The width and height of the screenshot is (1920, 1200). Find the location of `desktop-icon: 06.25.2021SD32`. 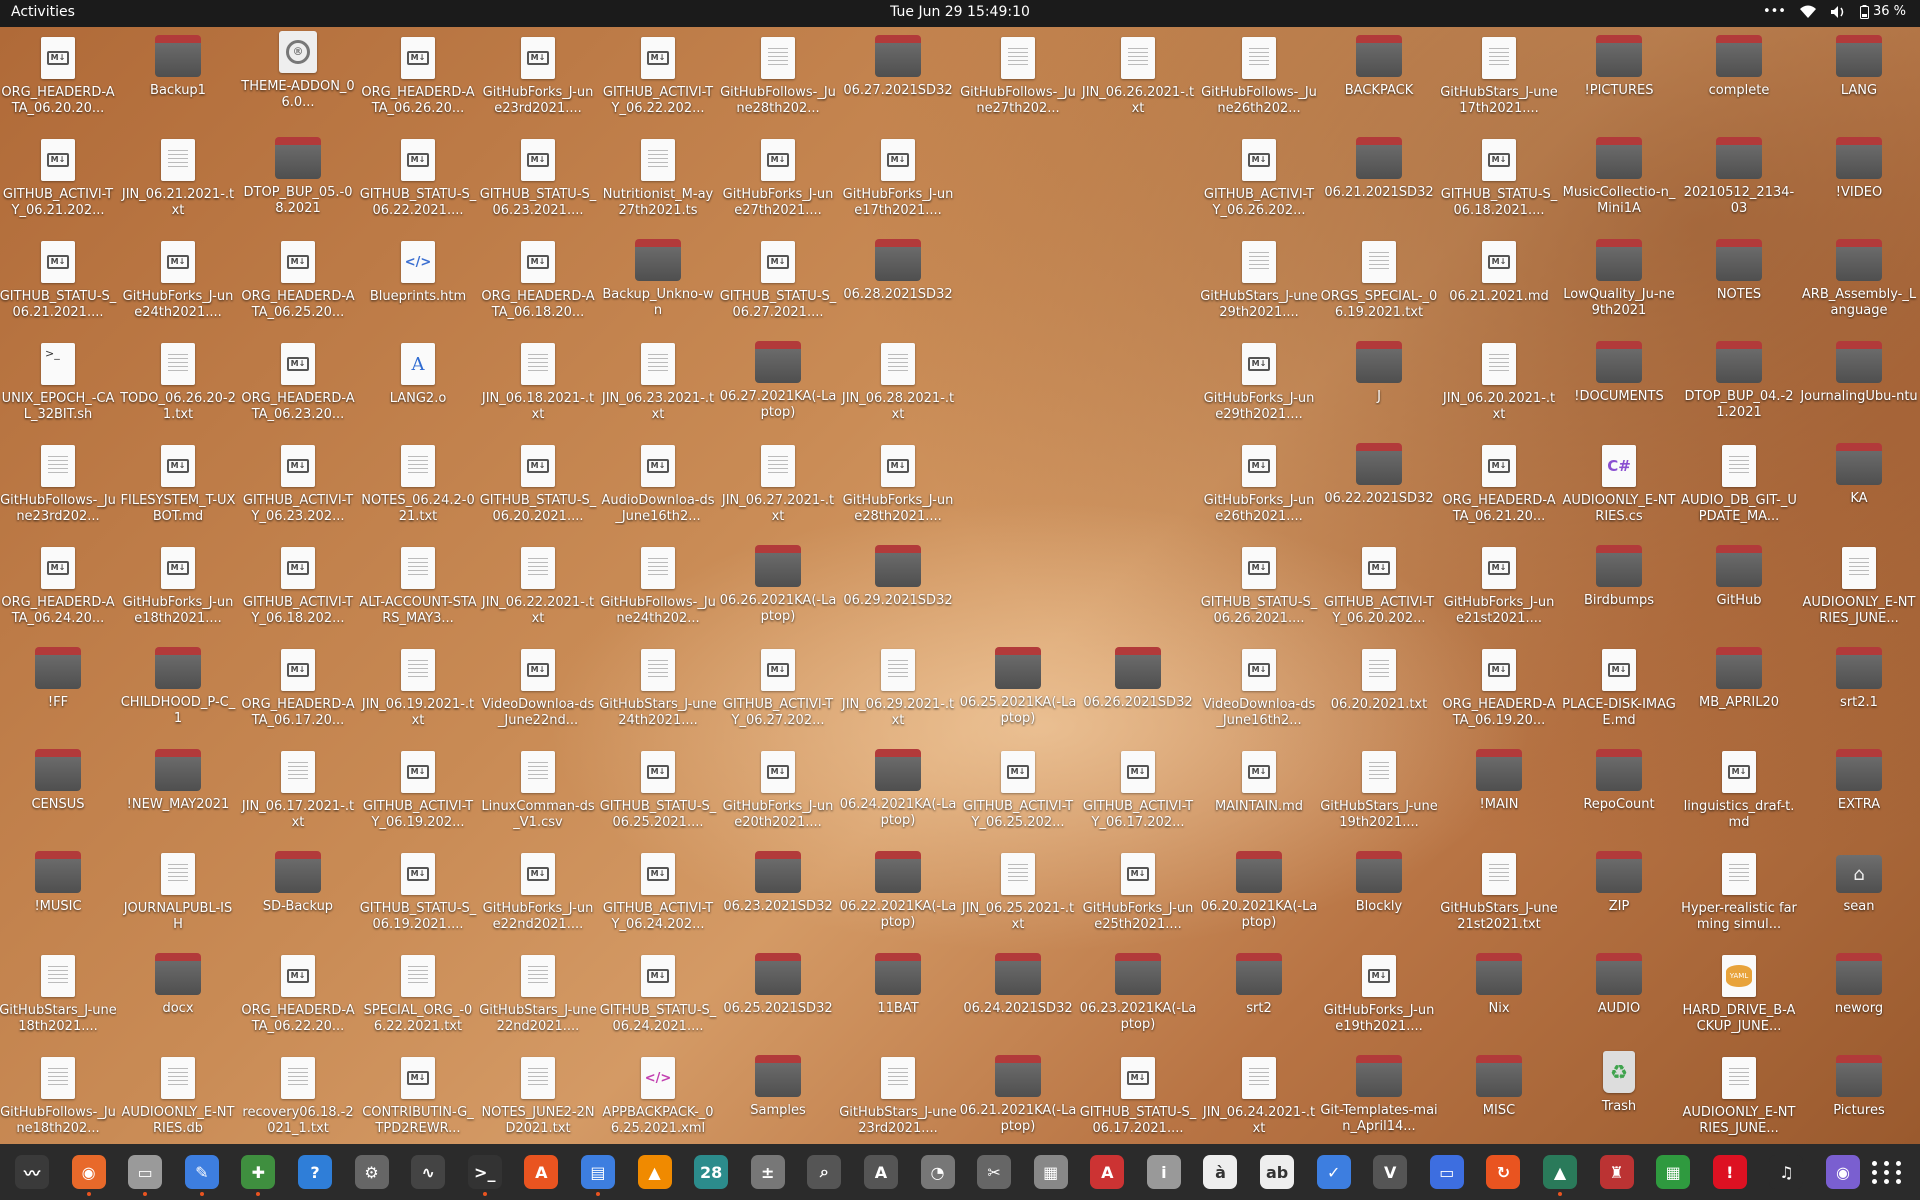

desktop-icon: 06.25.2021SD32 is located at coordinates (778, 999).